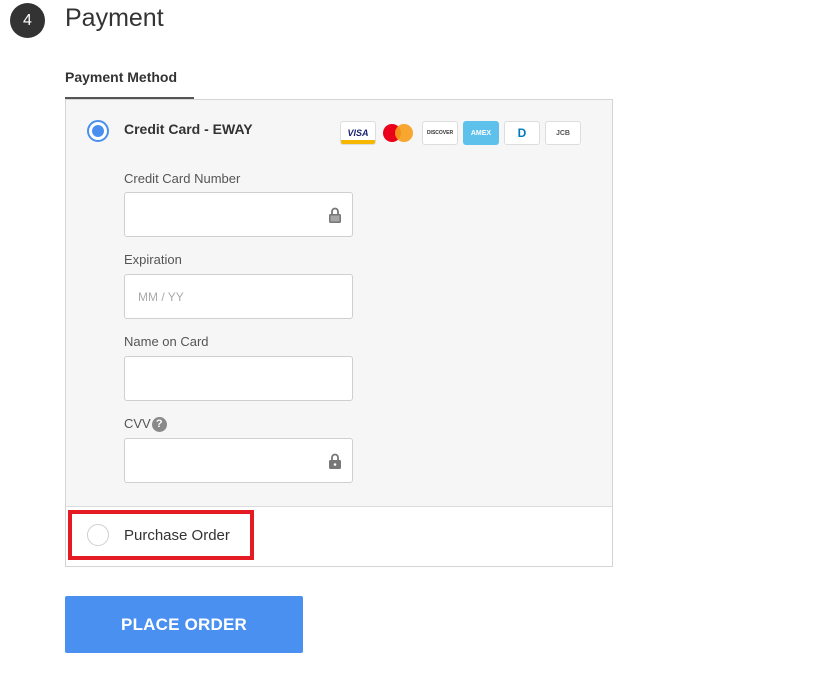 Image resolution: width=838 pixels, height=676 pixels. Describe the element at coordinates (188, 129) in the screenshot. I see `credit-card-option-label: Credit Card - EWAY` at that location.